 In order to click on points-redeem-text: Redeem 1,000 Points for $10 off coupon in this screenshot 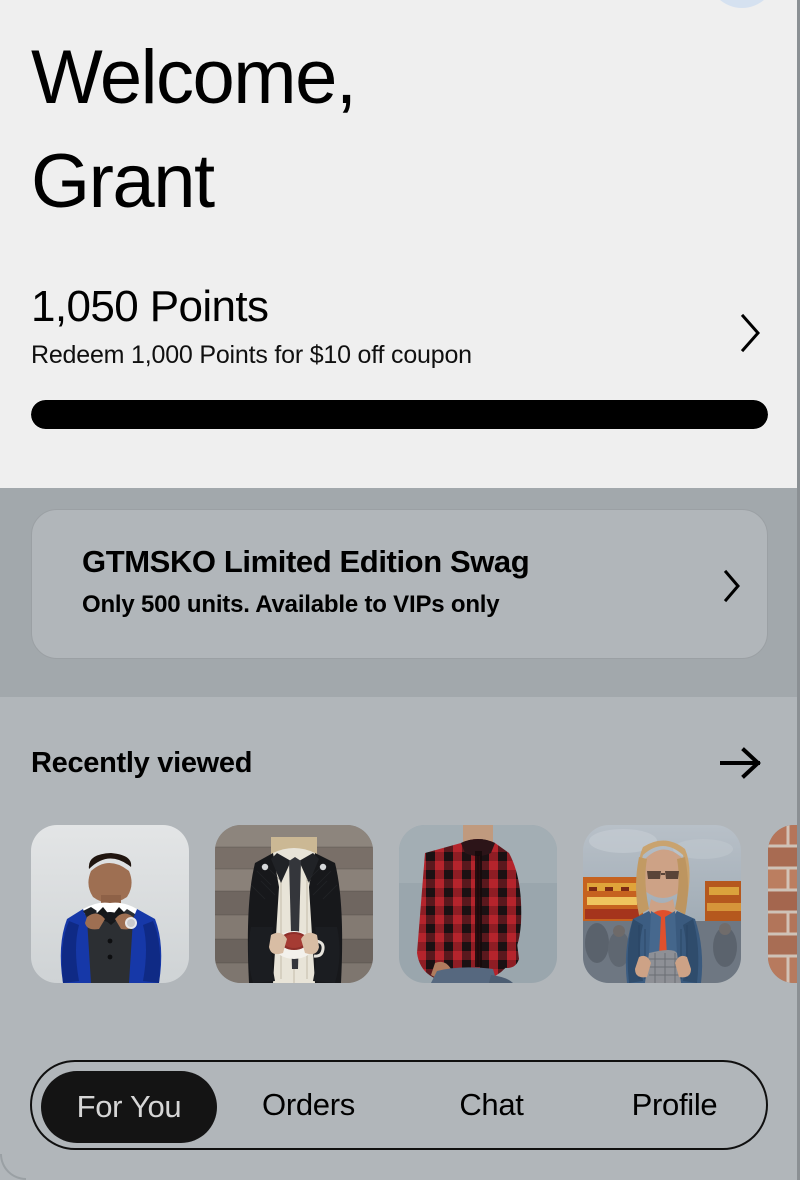, I will do `click(251, 355)`.